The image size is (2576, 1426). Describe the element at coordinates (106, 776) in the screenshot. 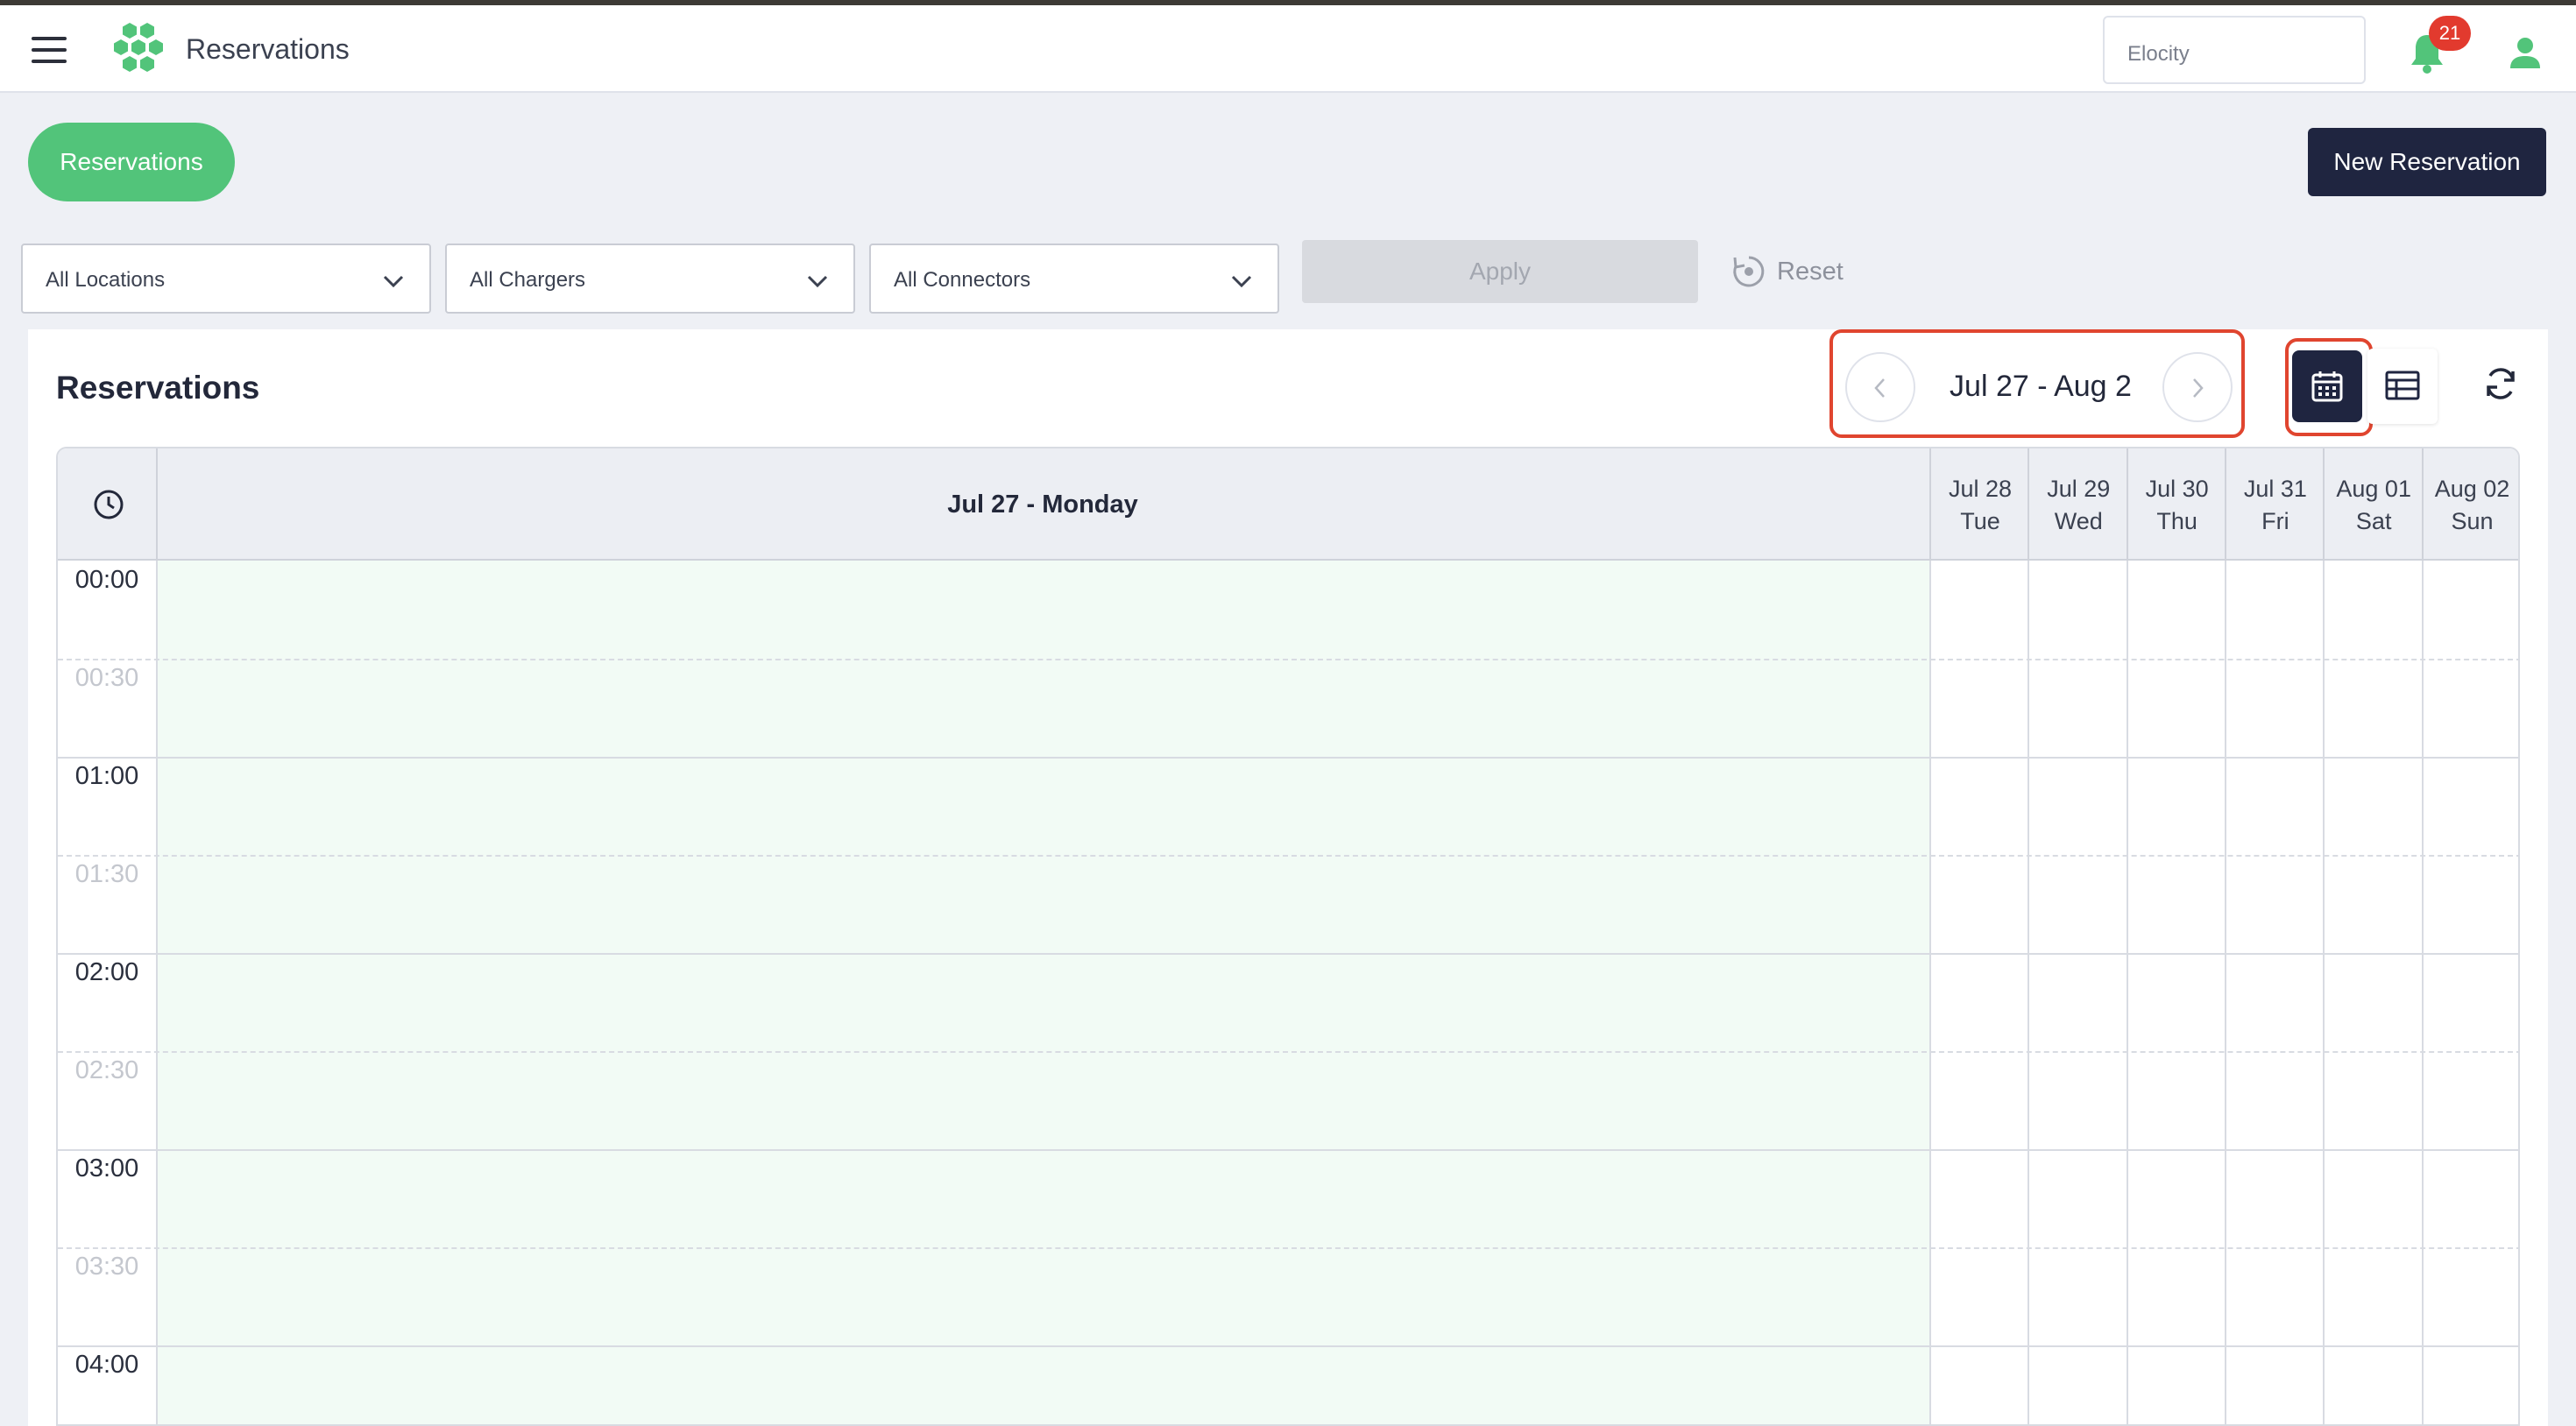

I see `time-label: 01:00` at that location.